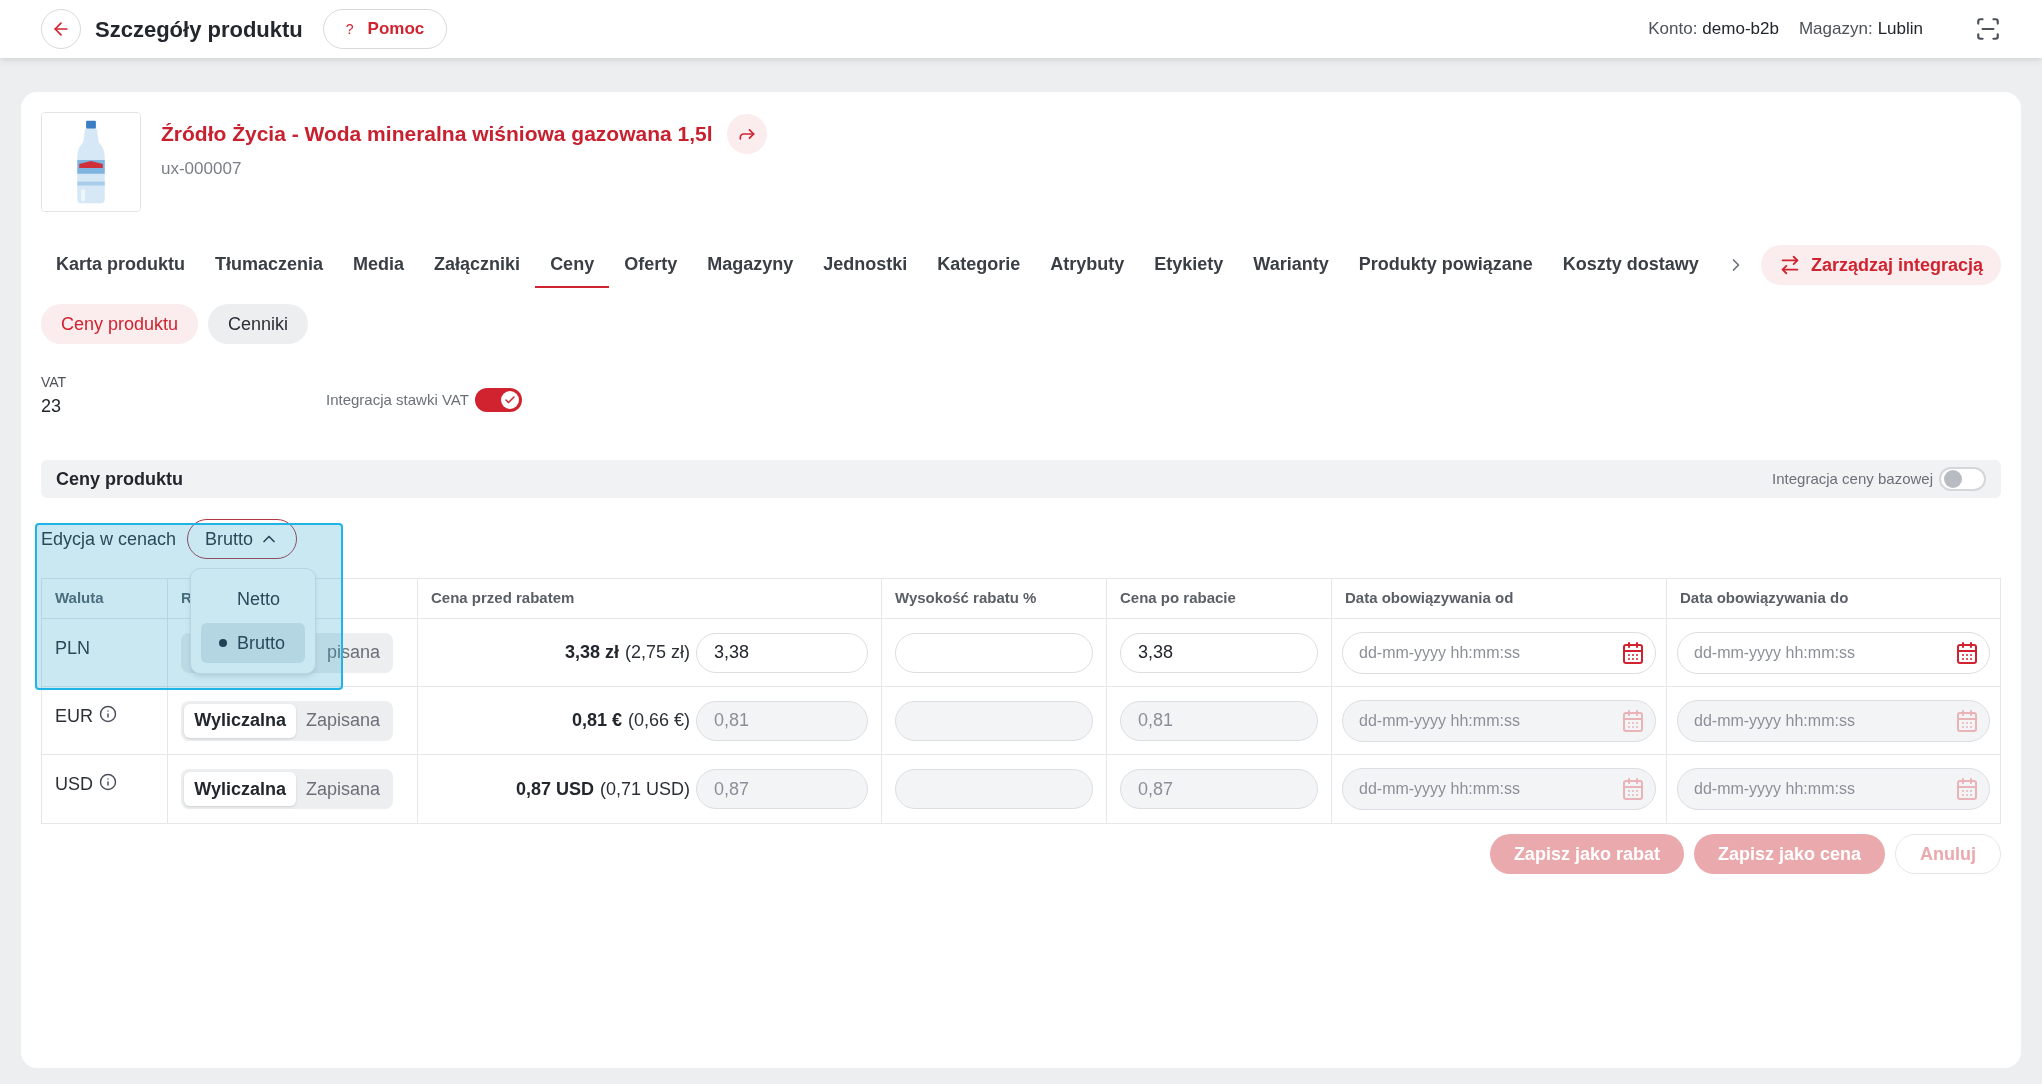 The image size is (2042, 1084). I want to click on tab: Koszty dostawy, so click(1630, 265).